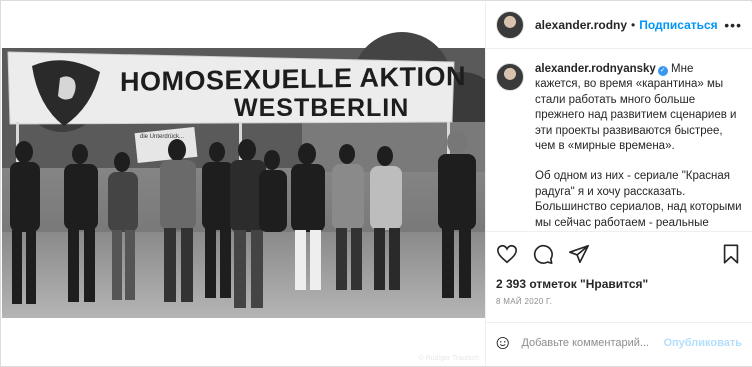  What do you see at coordinates (502, 343) in the screenshot?
I see `emoji-icon` at bounding box center [502, 343].